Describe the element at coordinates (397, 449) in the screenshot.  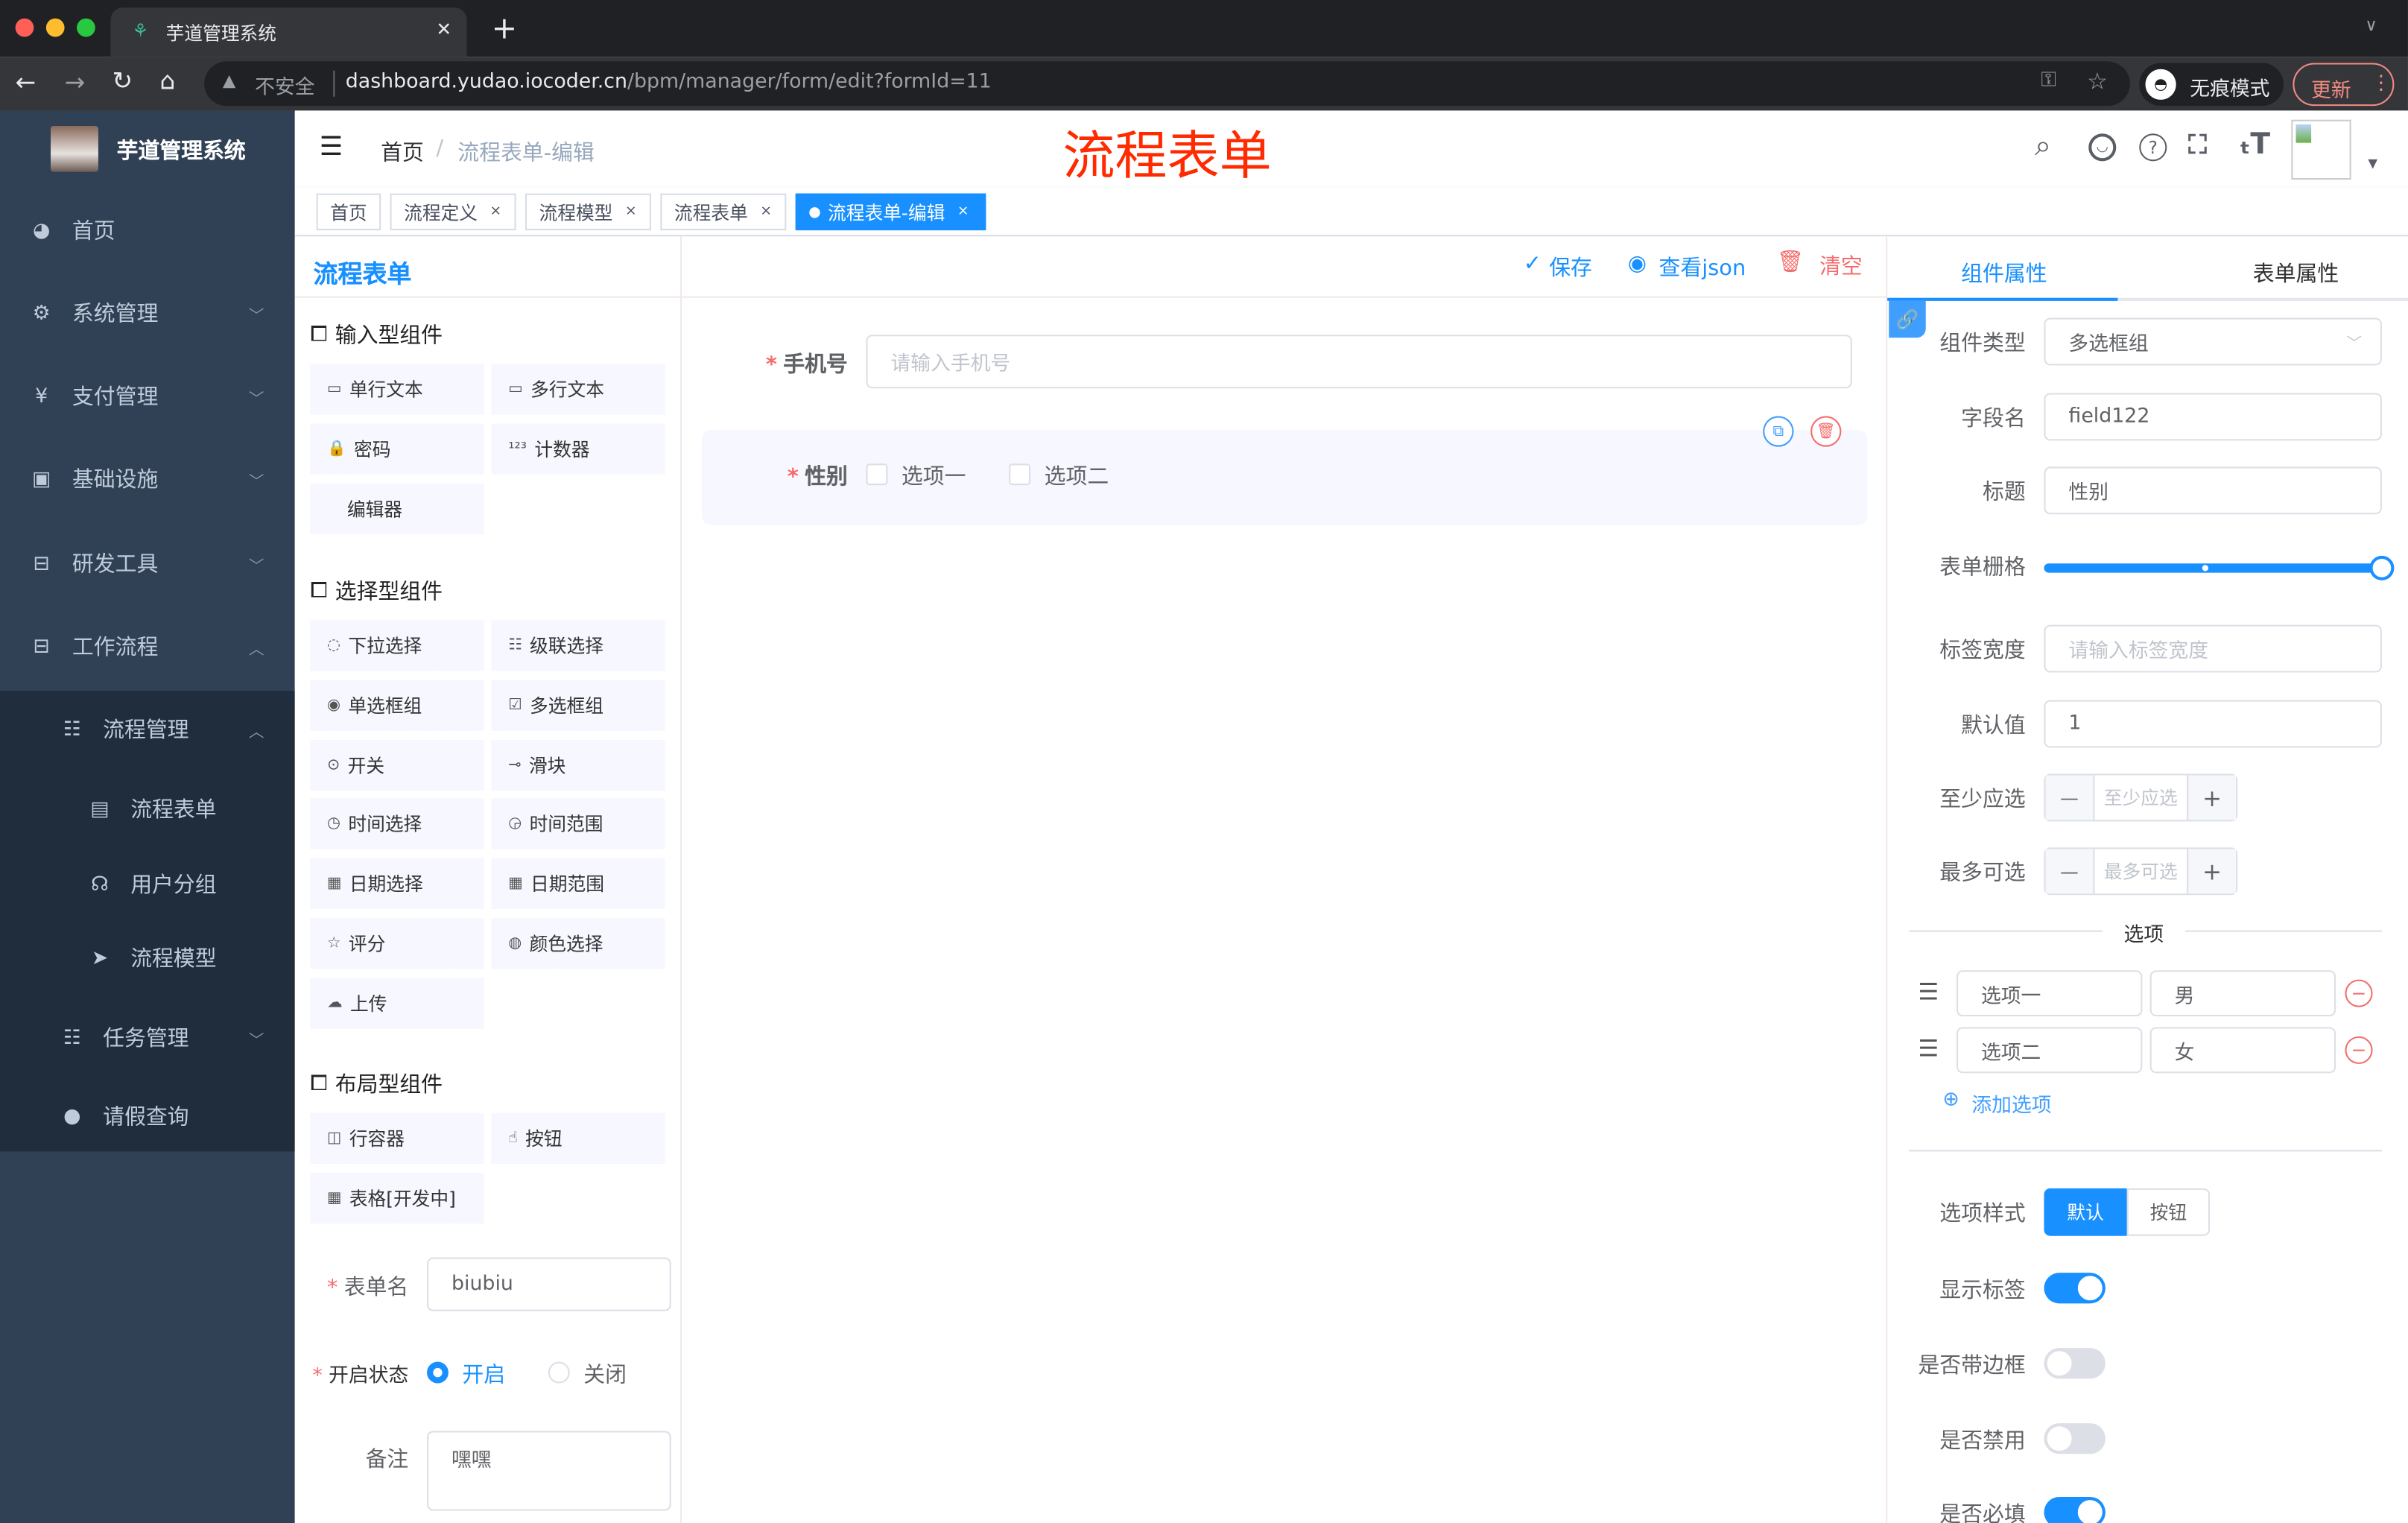
I see `component-item: 🔒 密码` at that location.